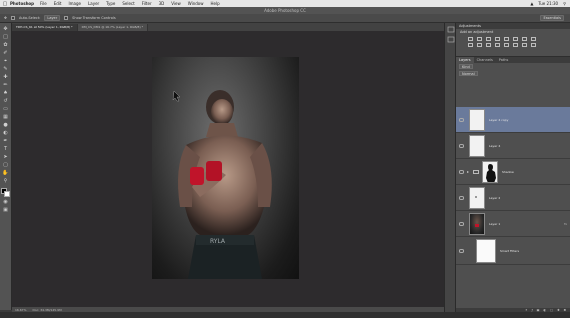 Image resolution: width=570 pixels, height=318 pixels. I want to click on document-tab-2: DM_CS_DM1 @ 16.7% (Layer 1, RGB/8) *, so click(113, 27).